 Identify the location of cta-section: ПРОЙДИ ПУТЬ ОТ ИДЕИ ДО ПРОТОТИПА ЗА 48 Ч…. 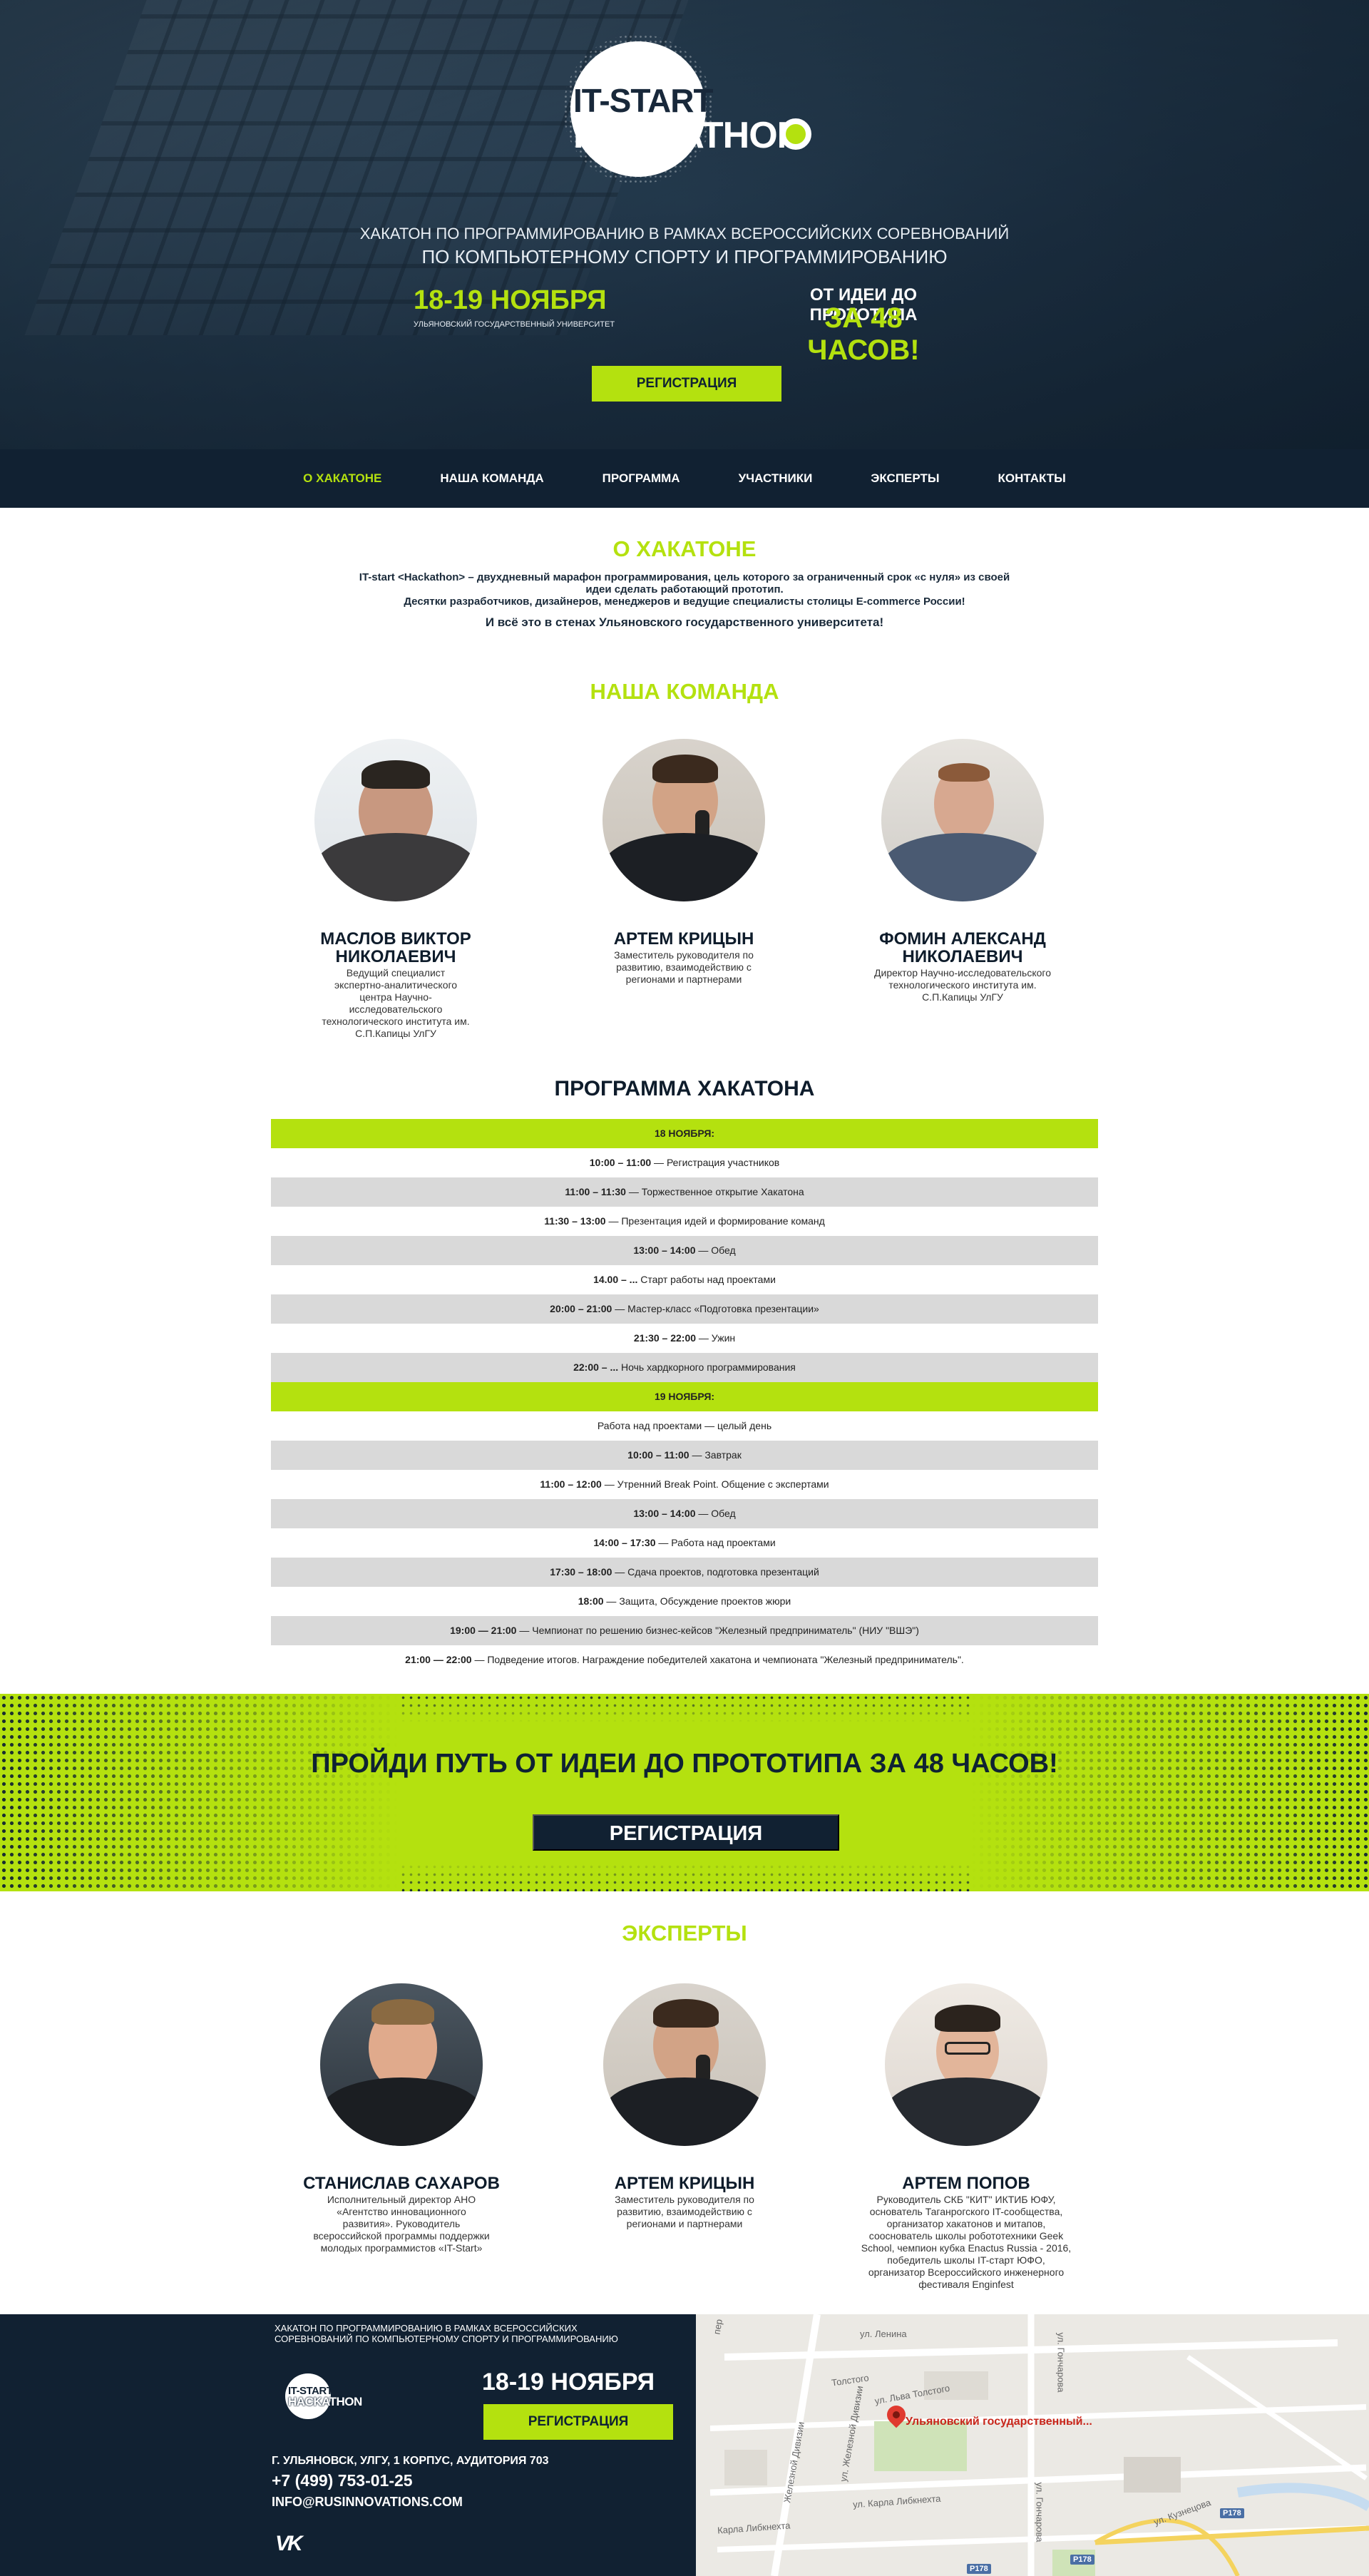
(684, 1793).